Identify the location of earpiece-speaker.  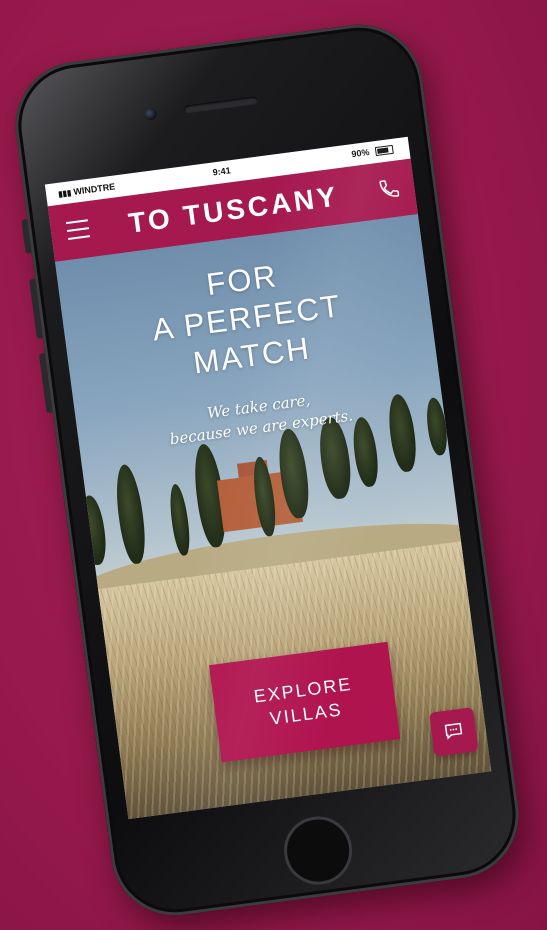
(221, 105).